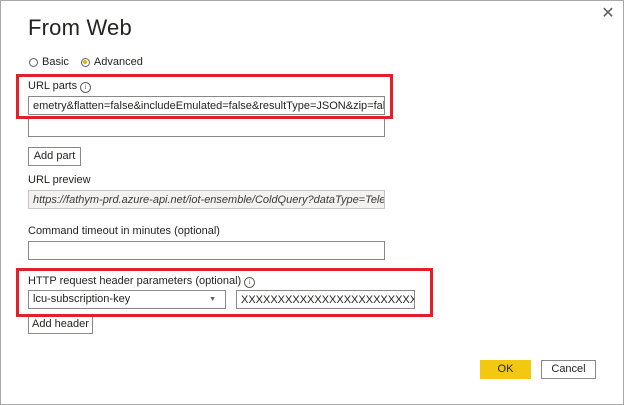 The image size is (624, 405). I want to click on radio-basic: Basic, so click(49, 62).